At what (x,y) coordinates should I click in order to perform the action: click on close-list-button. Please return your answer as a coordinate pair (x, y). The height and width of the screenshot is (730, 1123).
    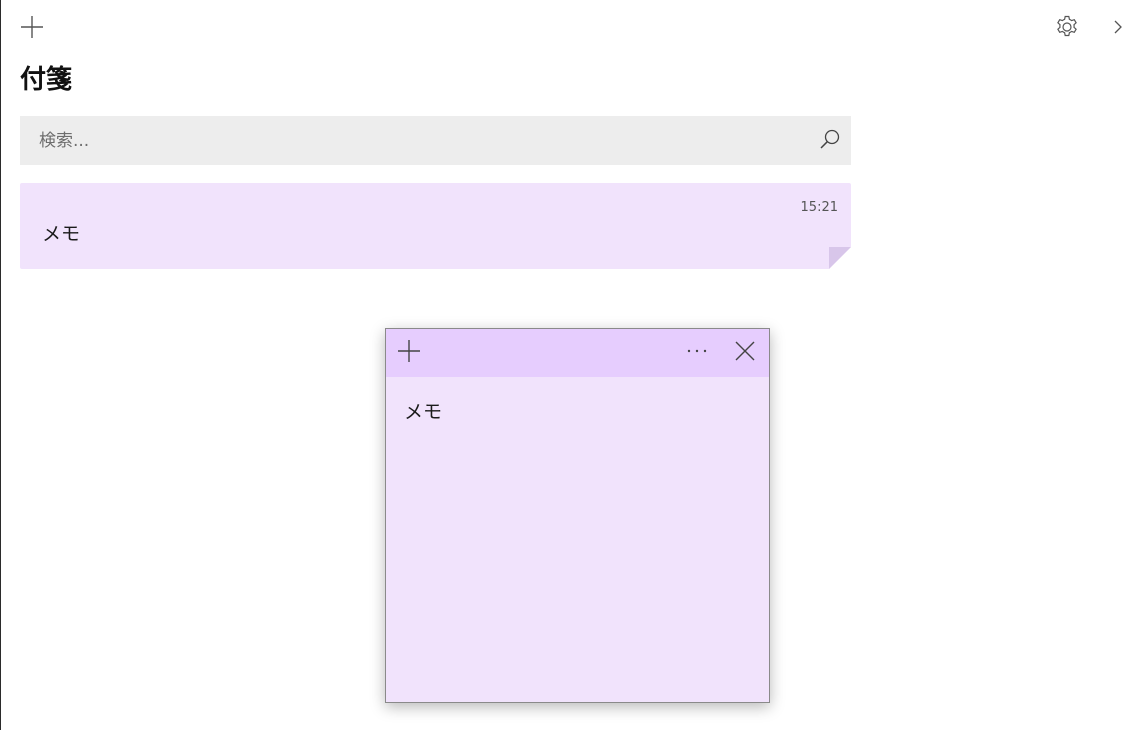
    Looking at the image, I should click on (1116, 29).